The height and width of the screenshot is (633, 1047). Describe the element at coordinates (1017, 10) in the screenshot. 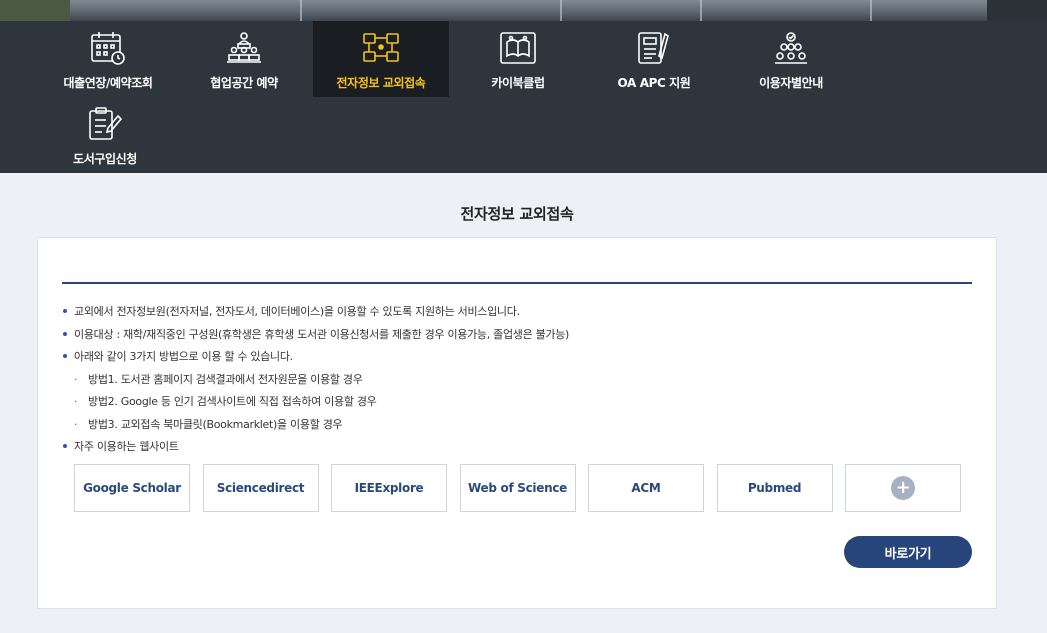

I see `hero-building` at that location.